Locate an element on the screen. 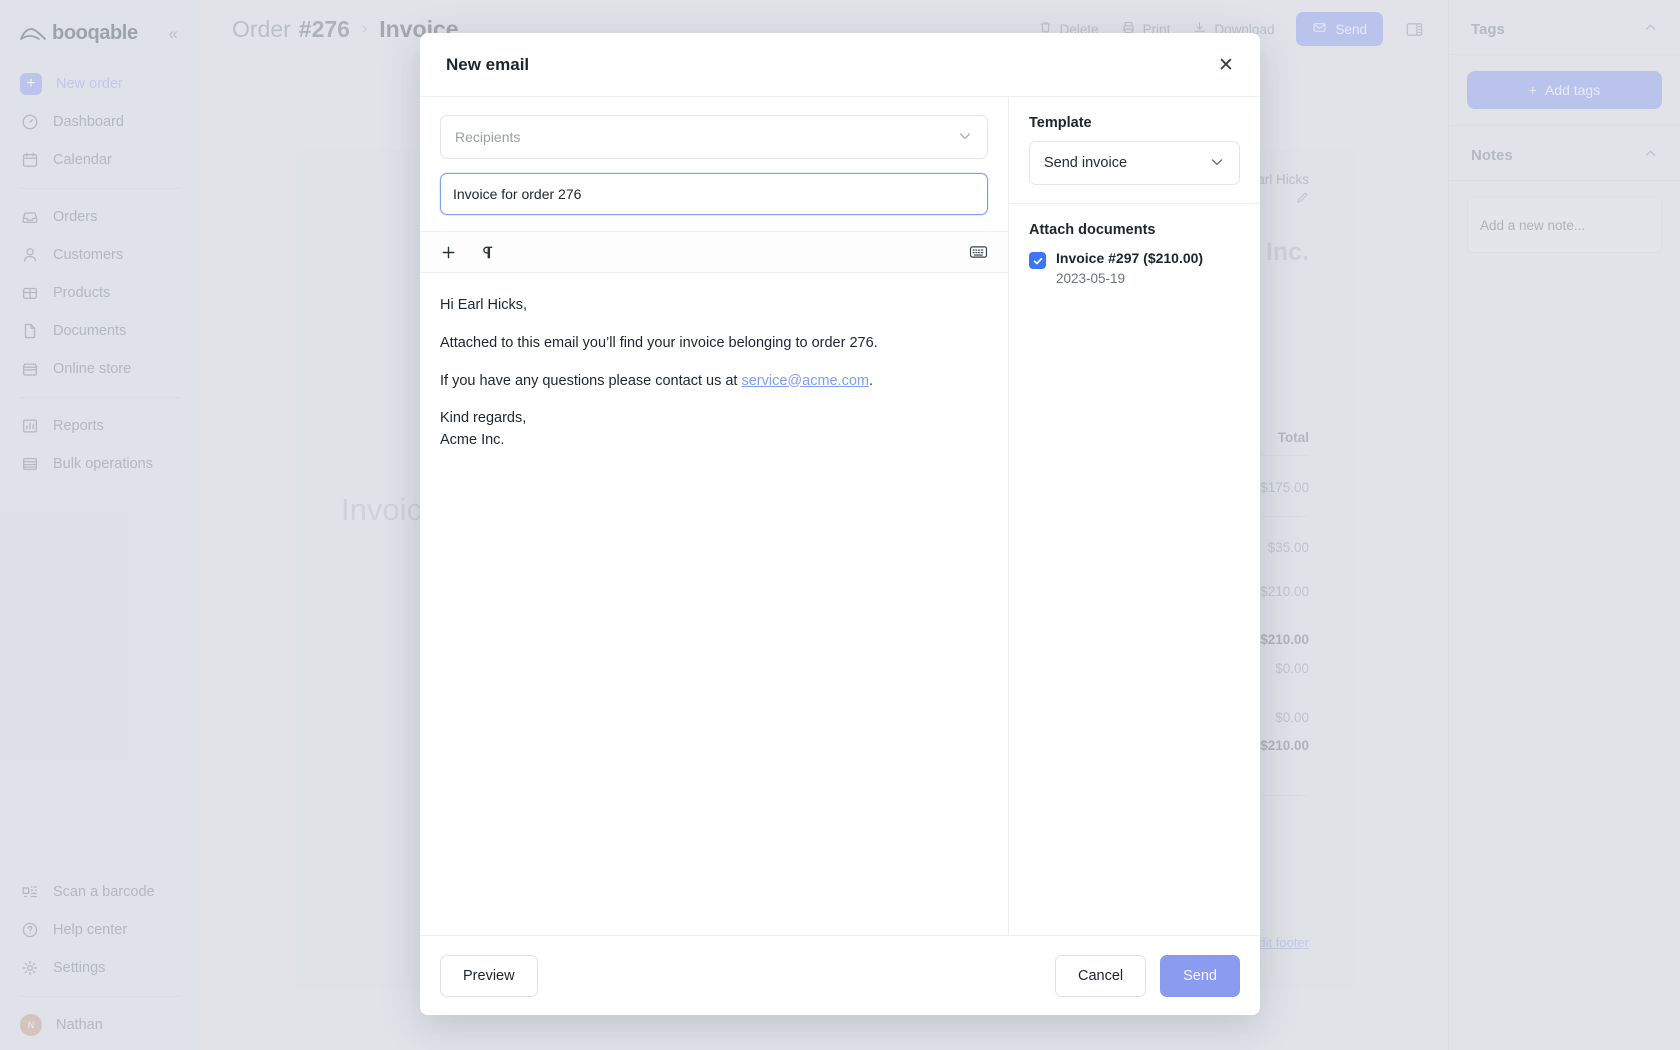 Image resolution: width=1680 pixels, height=1050 pixels. subject-input is located at coordinates (714, 194).